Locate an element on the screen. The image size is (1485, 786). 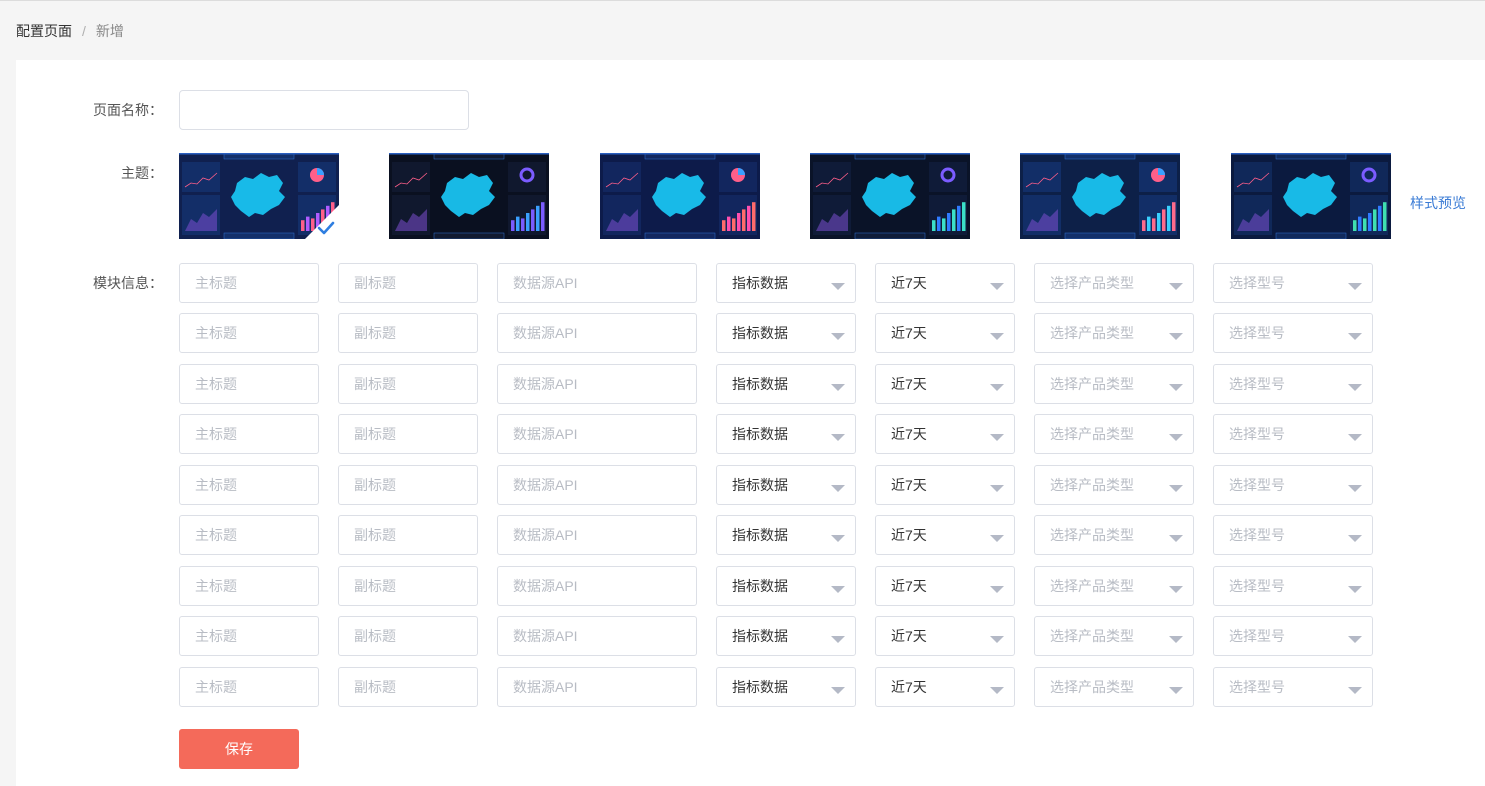
breadcrumb-parent: 配置页面 is located at coordinates (44, 31).